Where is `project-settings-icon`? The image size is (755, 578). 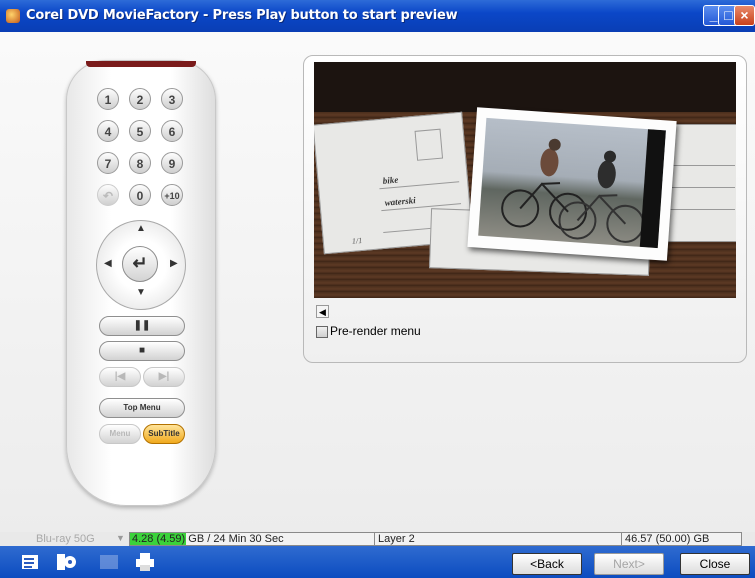 project-settings-icon is located at coordinates (66, 562).